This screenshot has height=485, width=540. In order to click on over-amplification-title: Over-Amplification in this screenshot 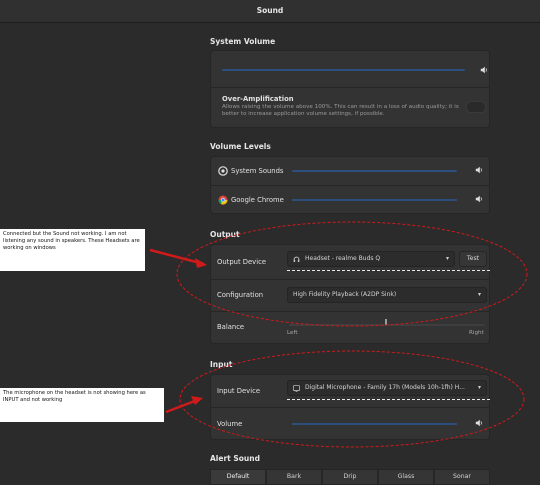, I will do `click(258, 99)`.